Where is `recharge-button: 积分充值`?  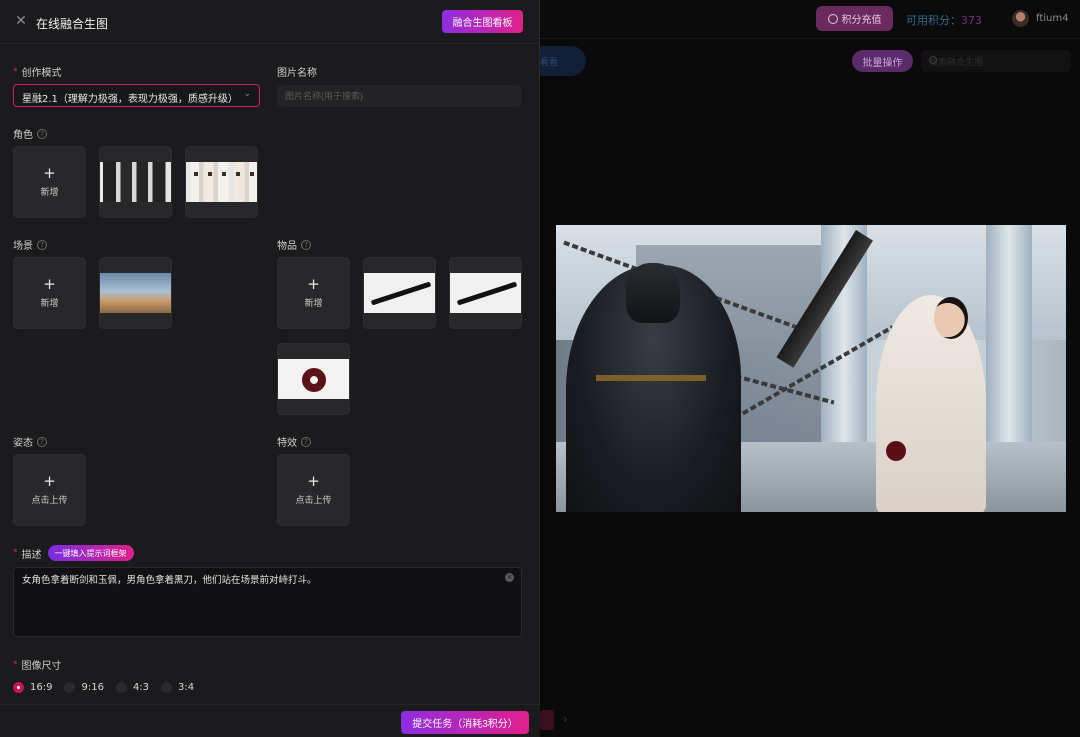 recharge-button: 积分充值 is located at coordinates (854, 18).